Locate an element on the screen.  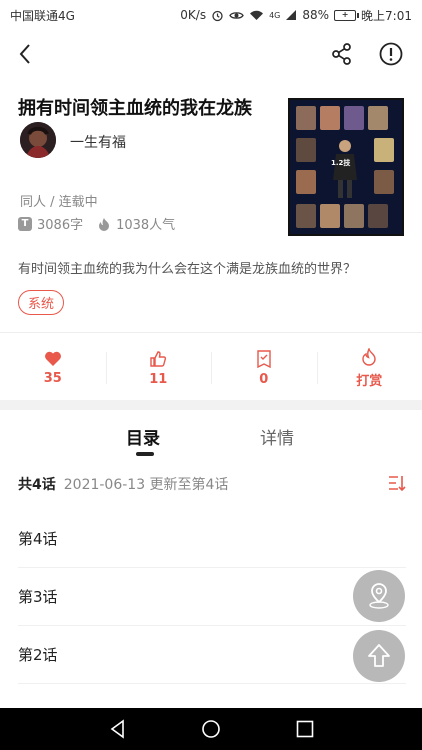
tip-button: 打赏 is located at coordinates (369, 368).